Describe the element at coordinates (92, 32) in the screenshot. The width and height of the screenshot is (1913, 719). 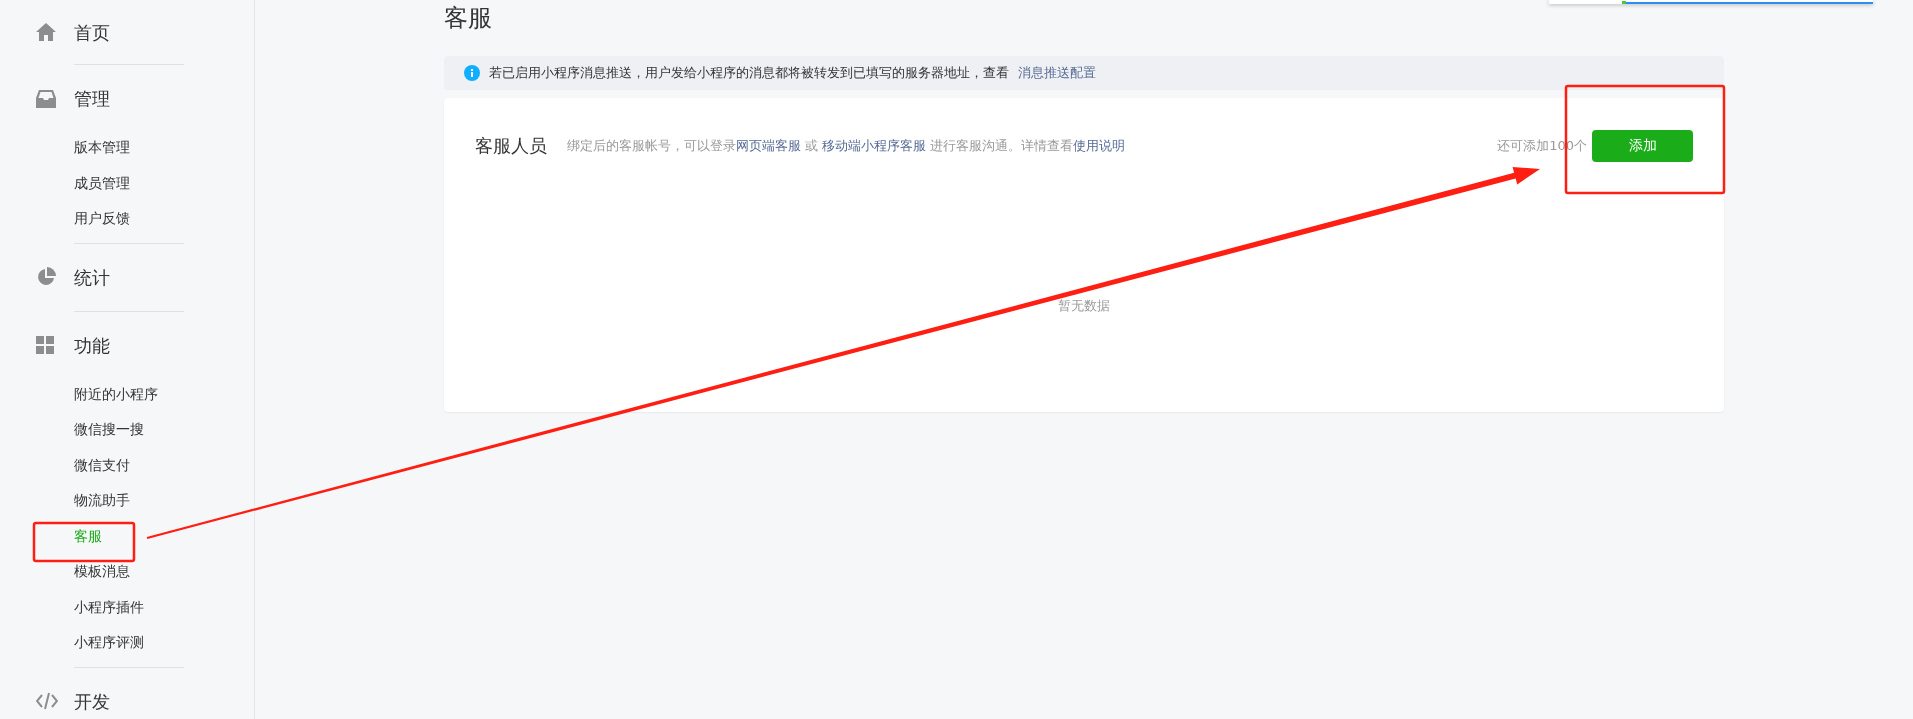
I see `nav-section-label: 首页` at that location.